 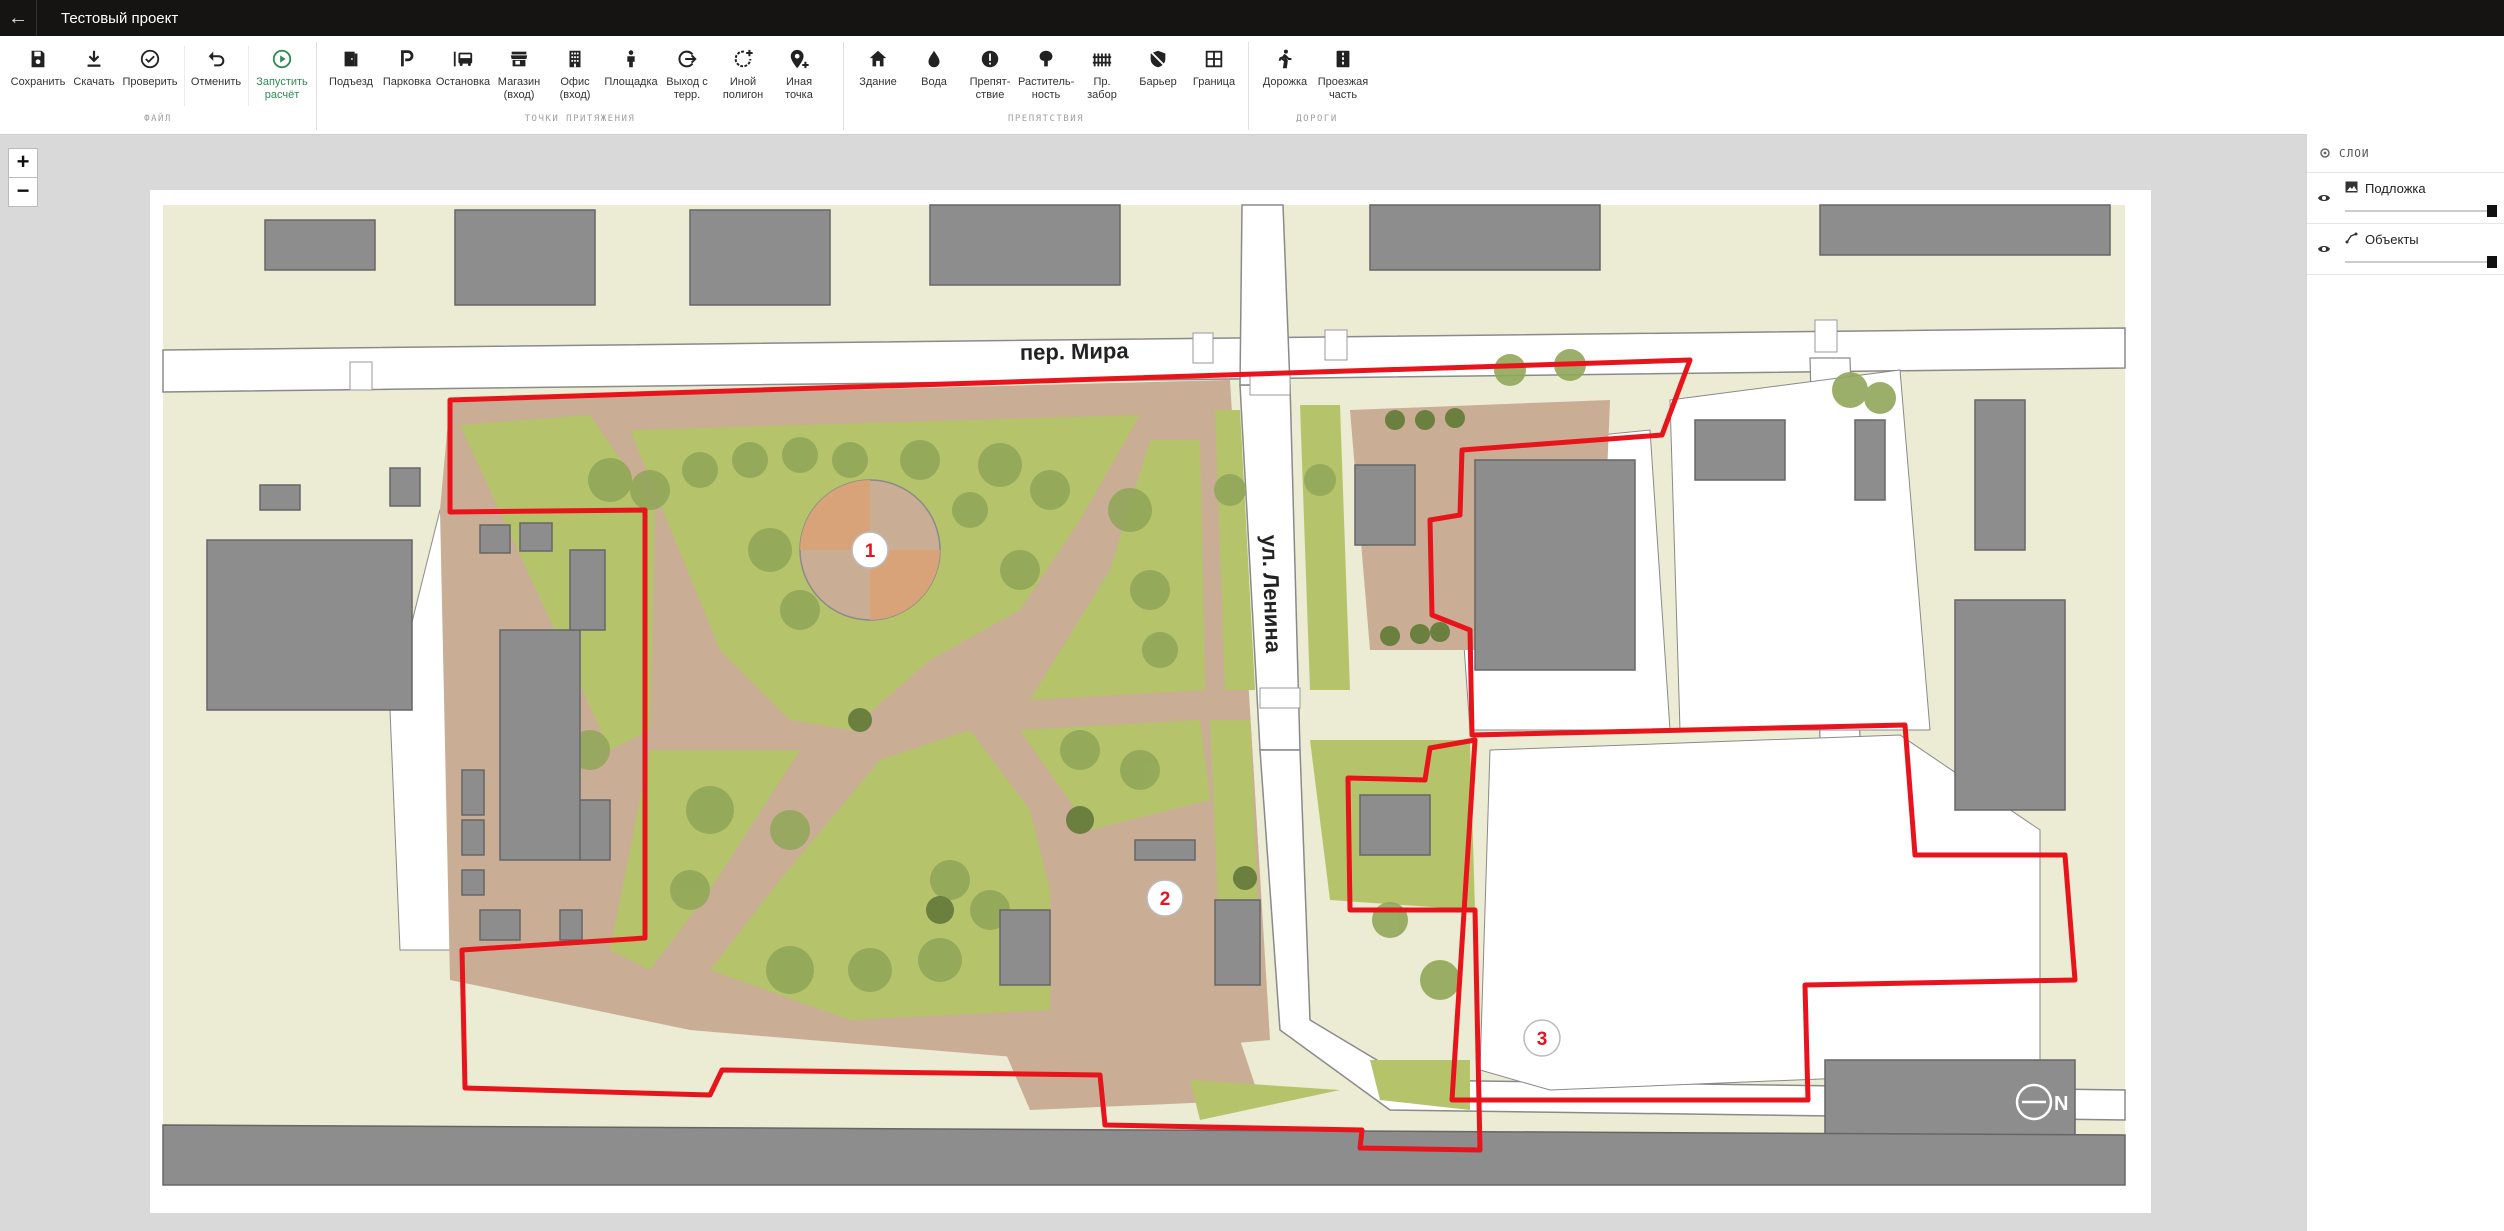 I want to click on undo-button: Отменить, so click(x=216, y=66).